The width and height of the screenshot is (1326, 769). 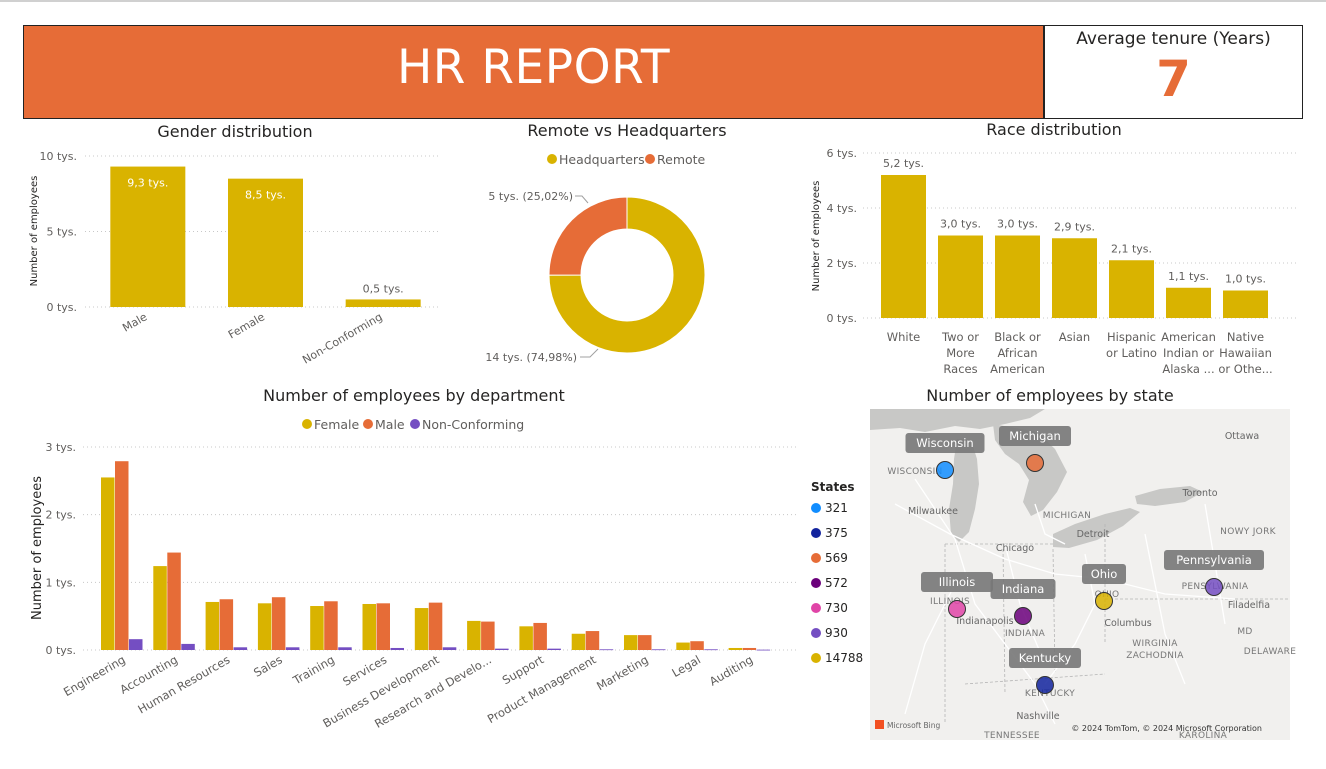 I want to click on x-tick-label: Races, so click(x=960, y=369).